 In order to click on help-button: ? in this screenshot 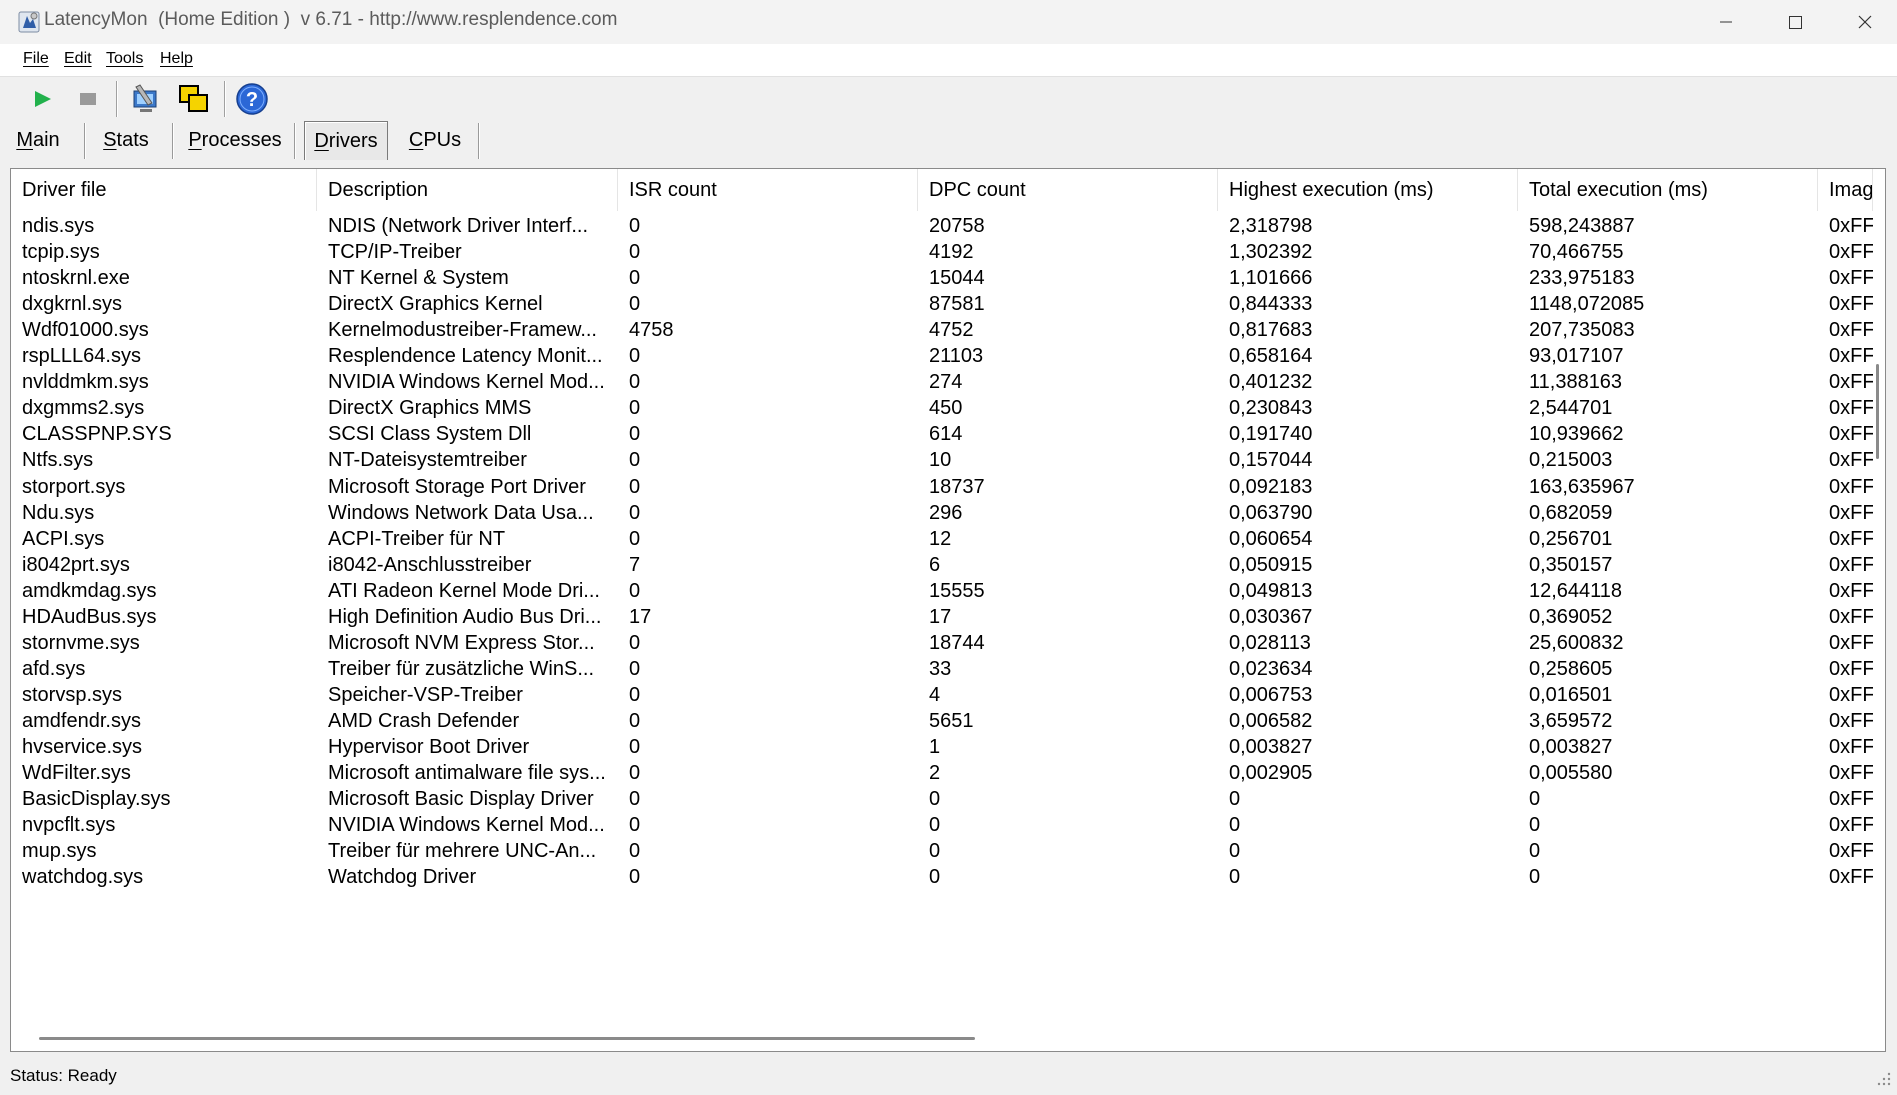, I will do `click(252, 99)`.